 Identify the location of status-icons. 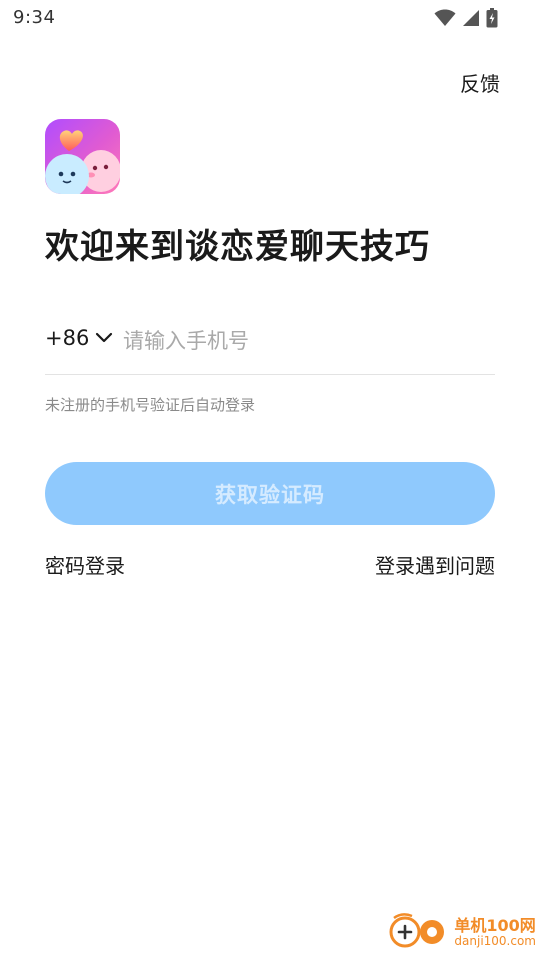
(466, 20).